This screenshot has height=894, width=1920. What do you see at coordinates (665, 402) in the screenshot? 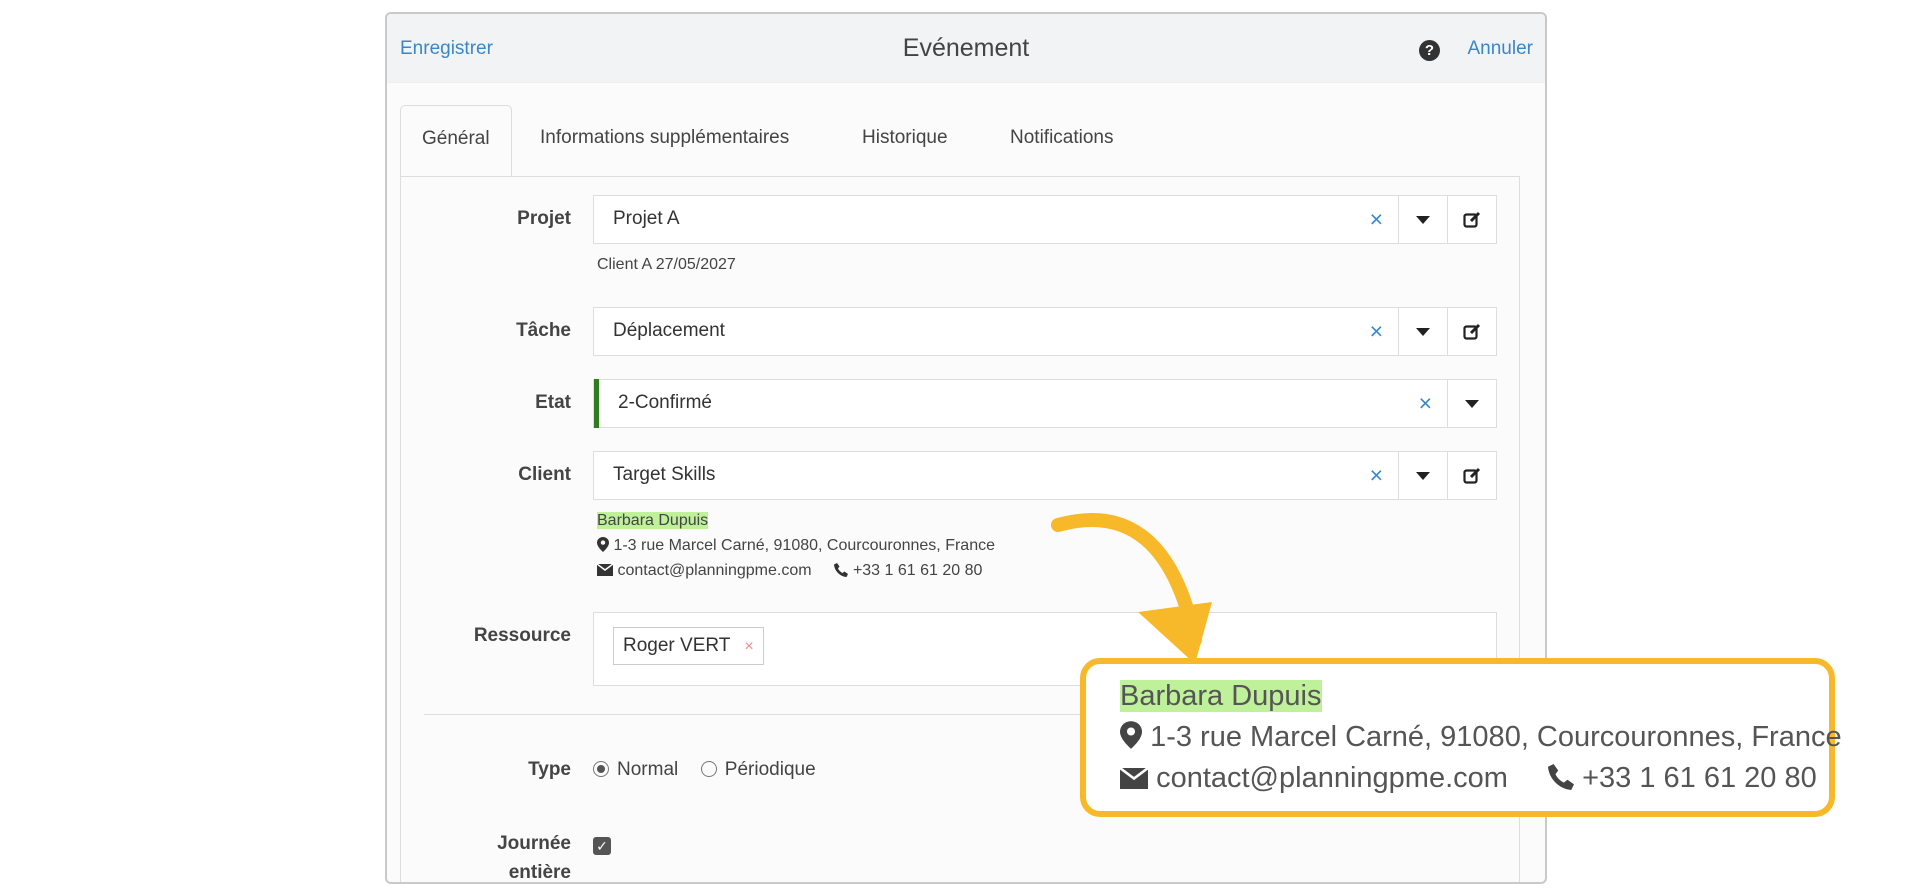
I see `etat-value: 2-Confirmé` at bounding box center [665, 402].